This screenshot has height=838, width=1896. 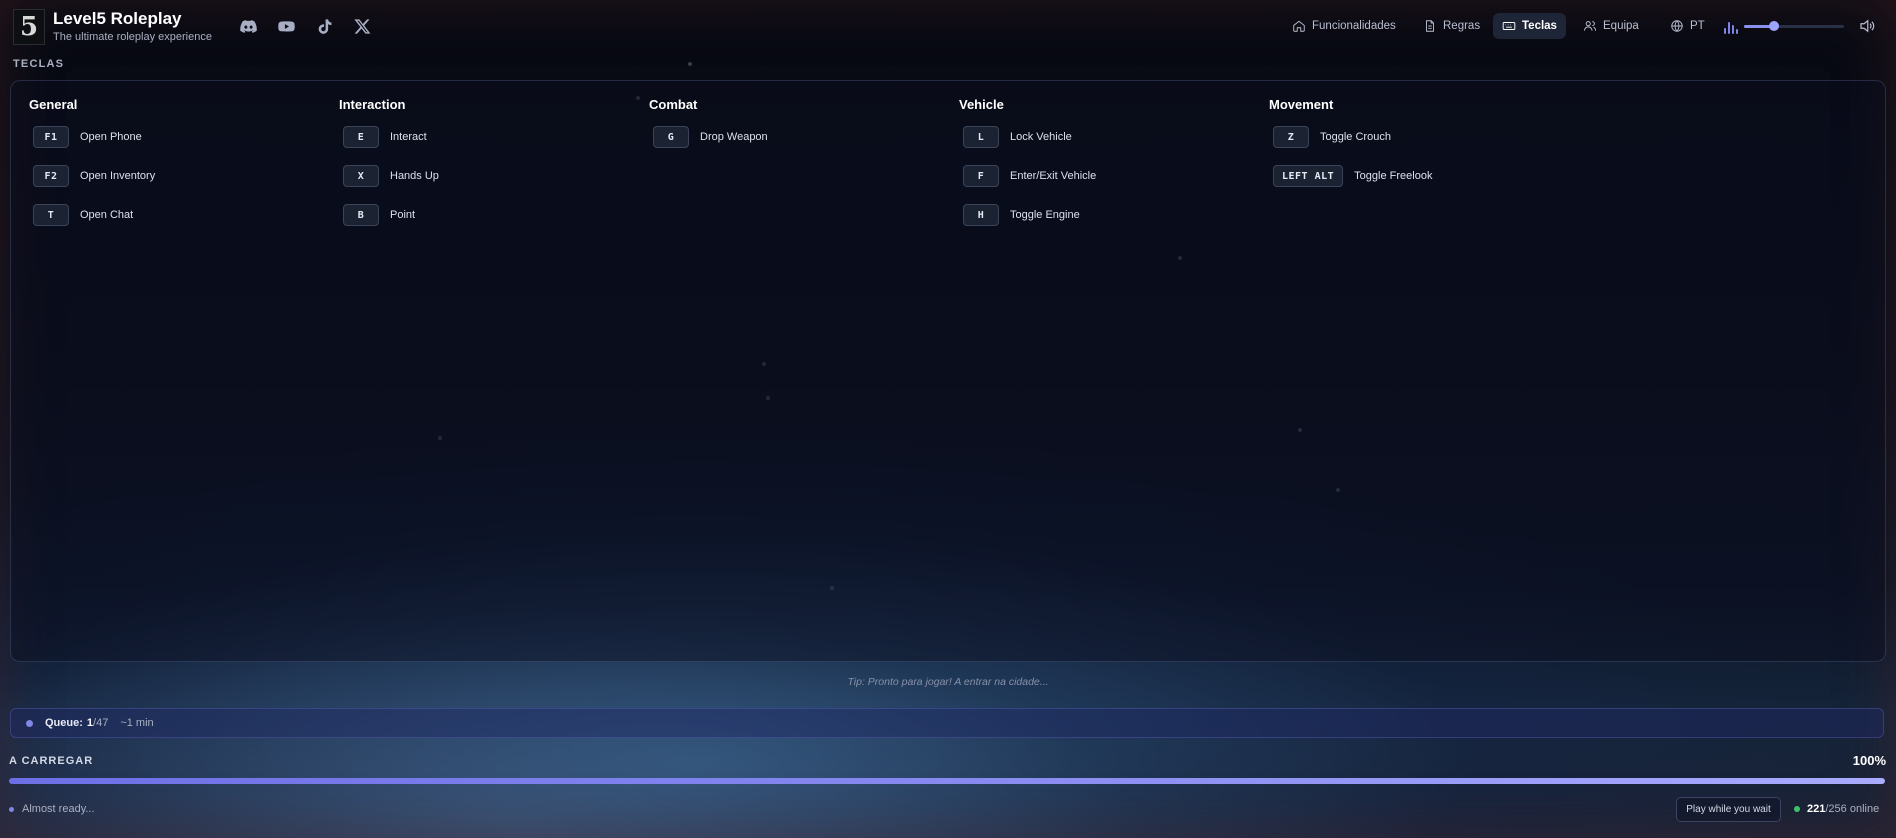 What do you see at coordinates (137, 723) in the screenshot?
I see `queue-eta: ~1 min` at bounding box center [137, 723].